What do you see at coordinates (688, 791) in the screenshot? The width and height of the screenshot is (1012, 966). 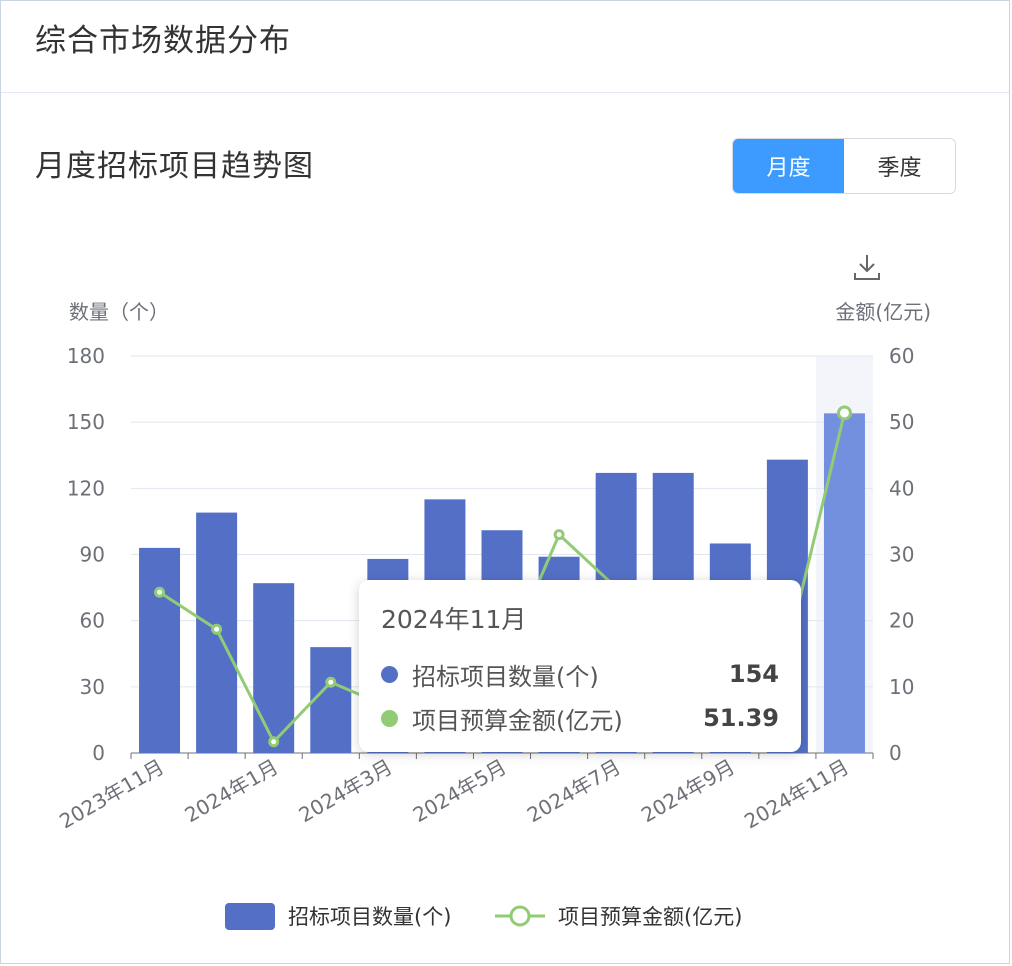 I see `x-tick-label: 2024年9月` at bounding box center [688, 791].